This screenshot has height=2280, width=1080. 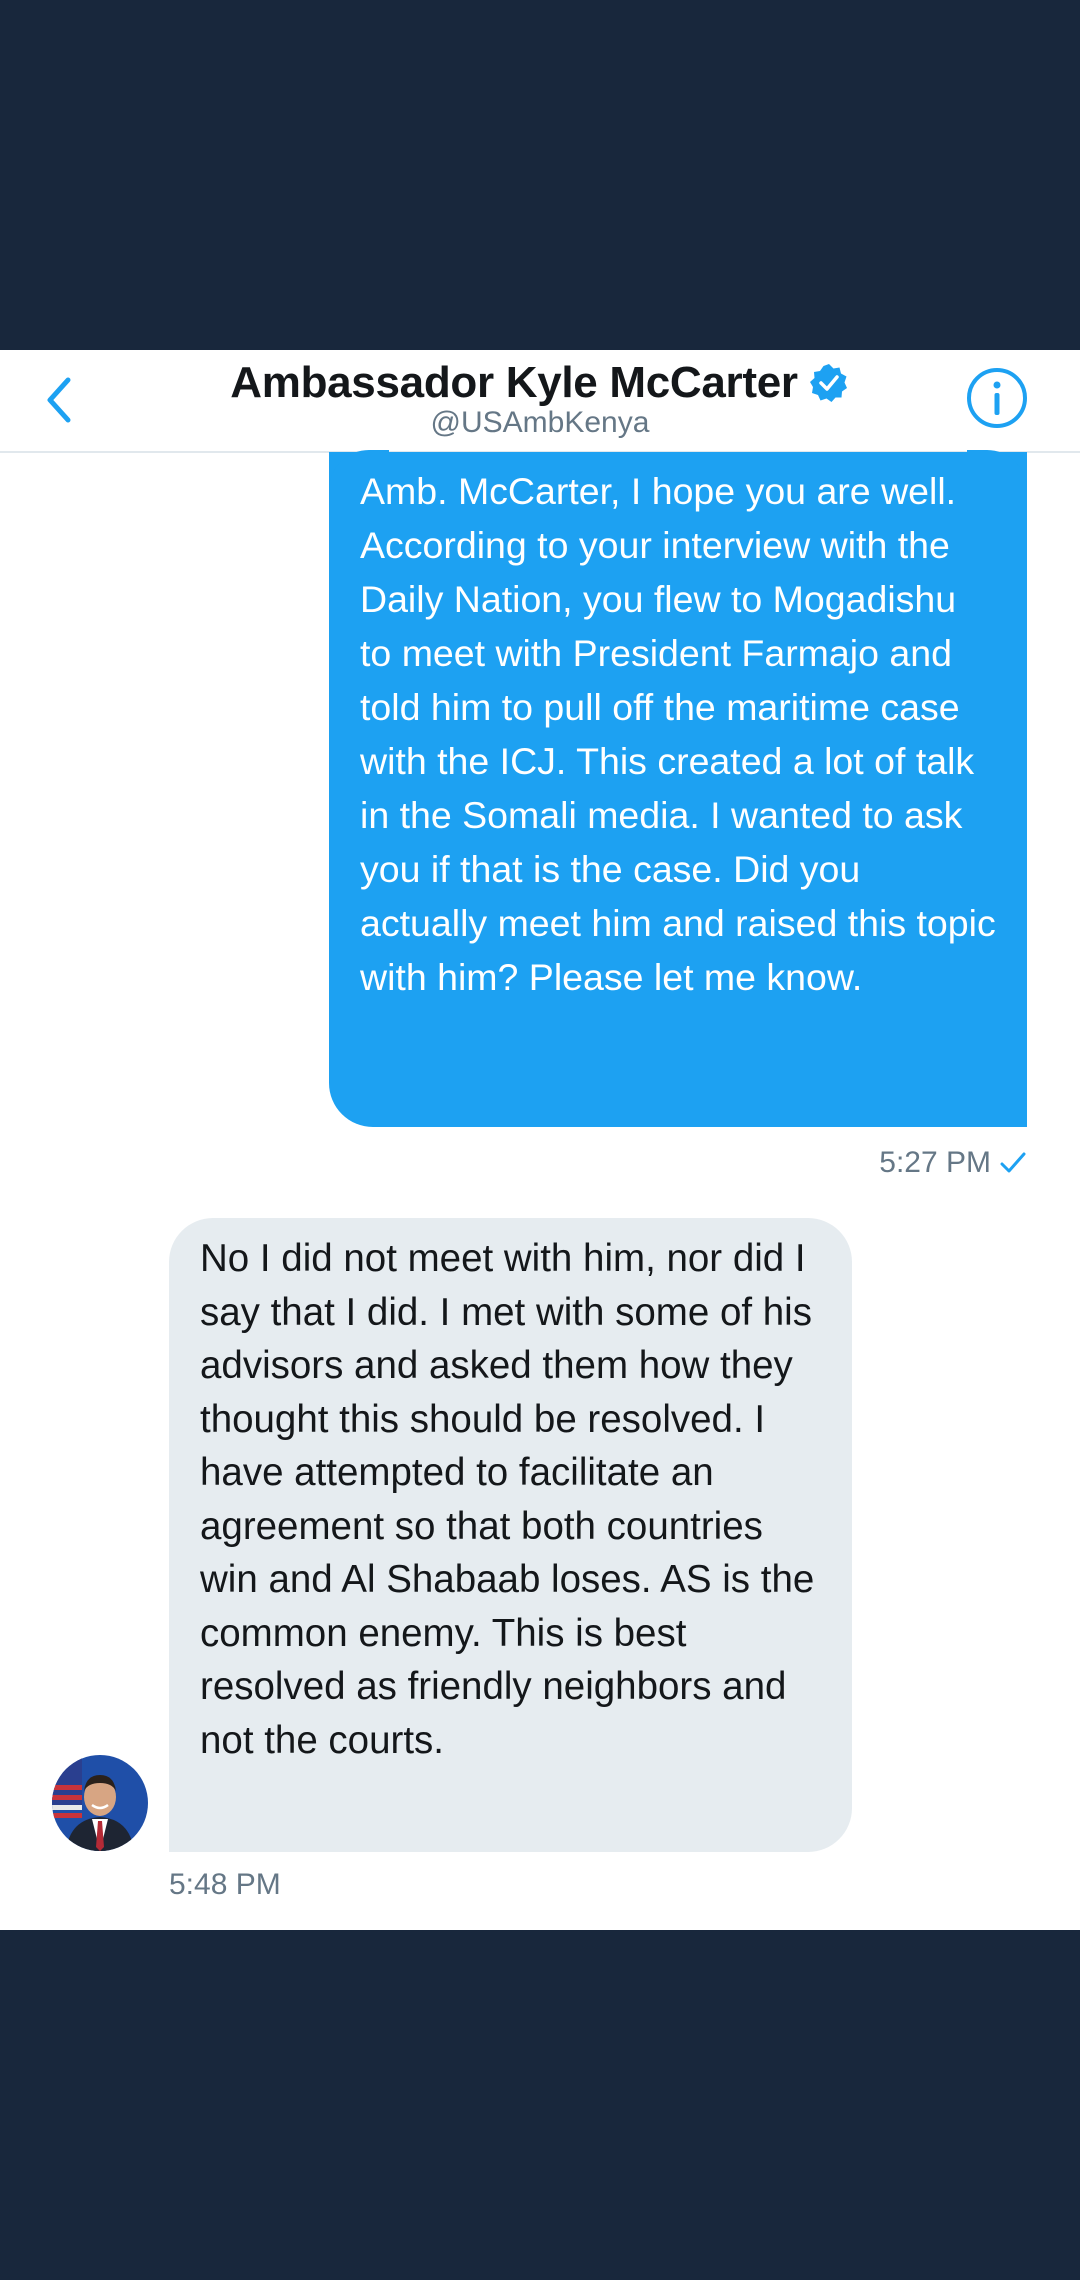 I want to click on avatar-photo, so click(x=100, y=1803).